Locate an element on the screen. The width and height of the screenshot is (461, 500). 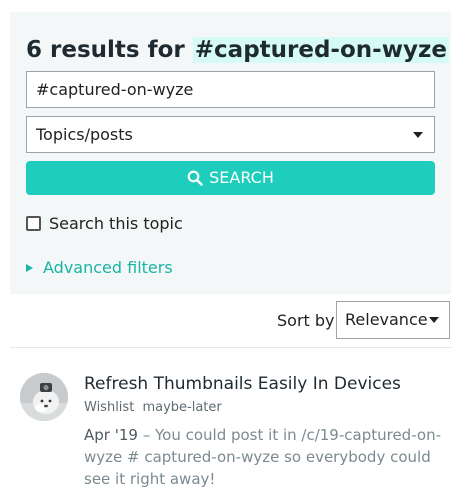
sort-select-value: Relevance is located at coordinates (386, 319).